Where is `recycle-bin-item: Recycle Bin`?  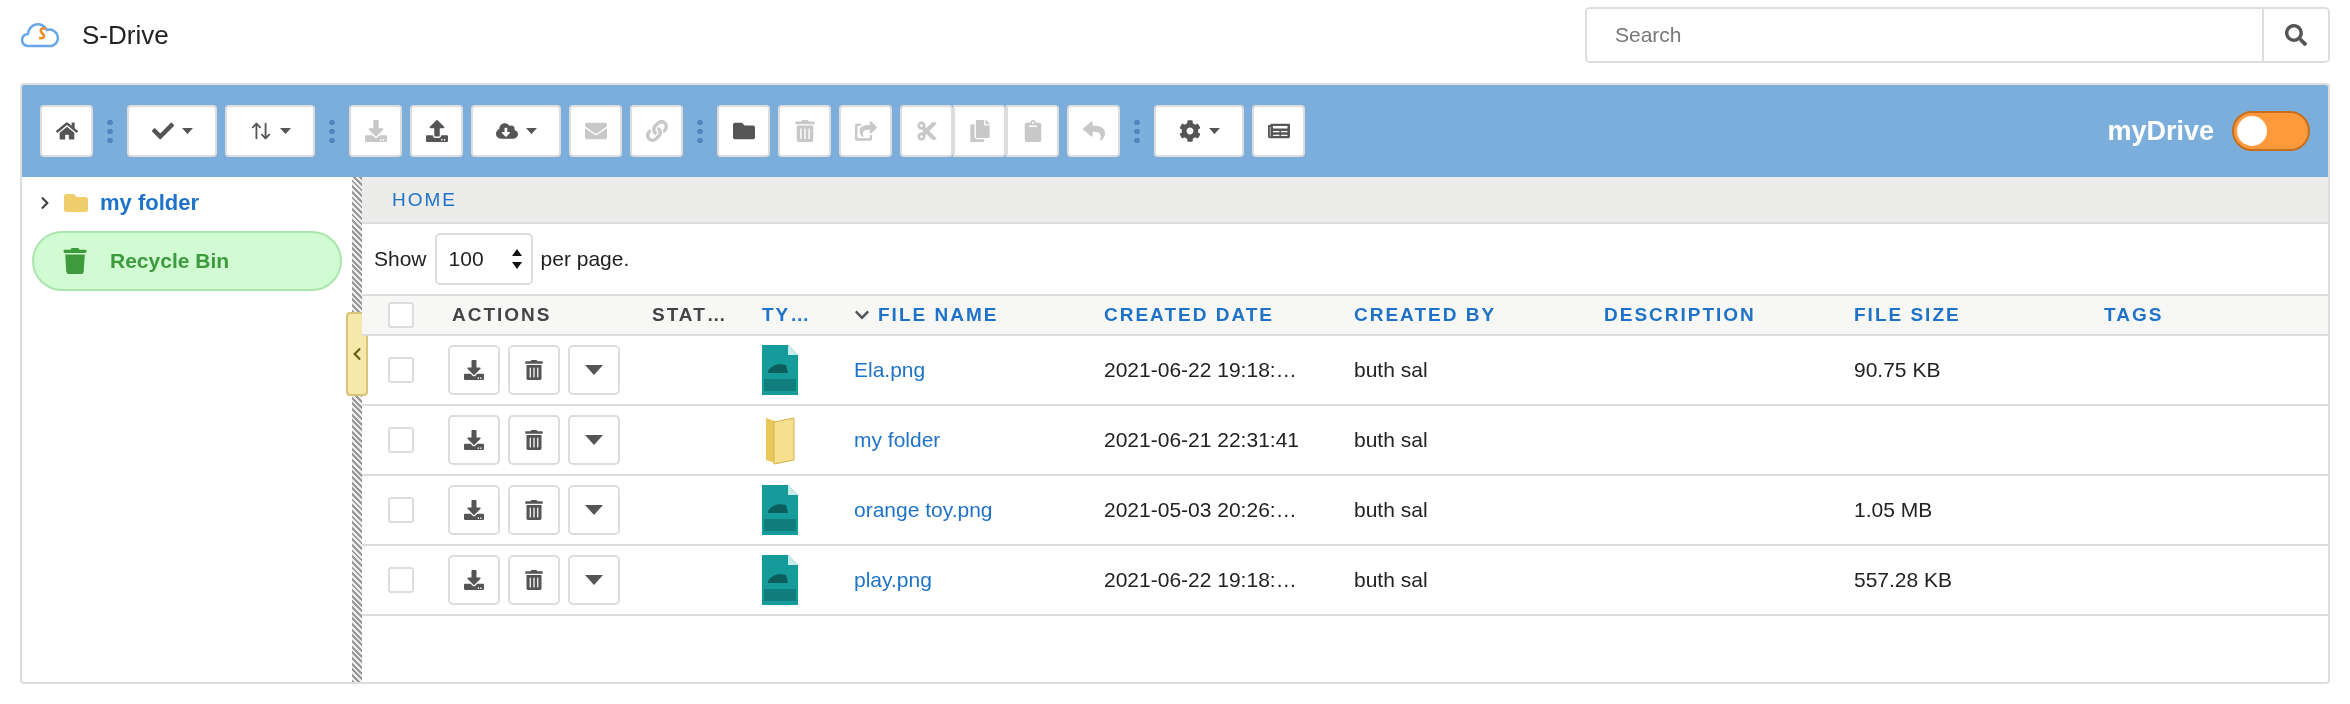 recycle-bin-item: Recycle Bin is located at coordinates (187, 261).